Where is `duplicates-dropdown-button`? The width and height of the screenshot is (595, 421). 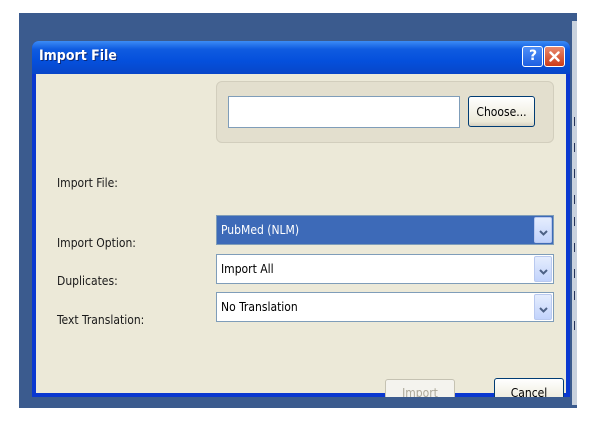 duplicates-dropdown-button is located at coordinates (543, 269).